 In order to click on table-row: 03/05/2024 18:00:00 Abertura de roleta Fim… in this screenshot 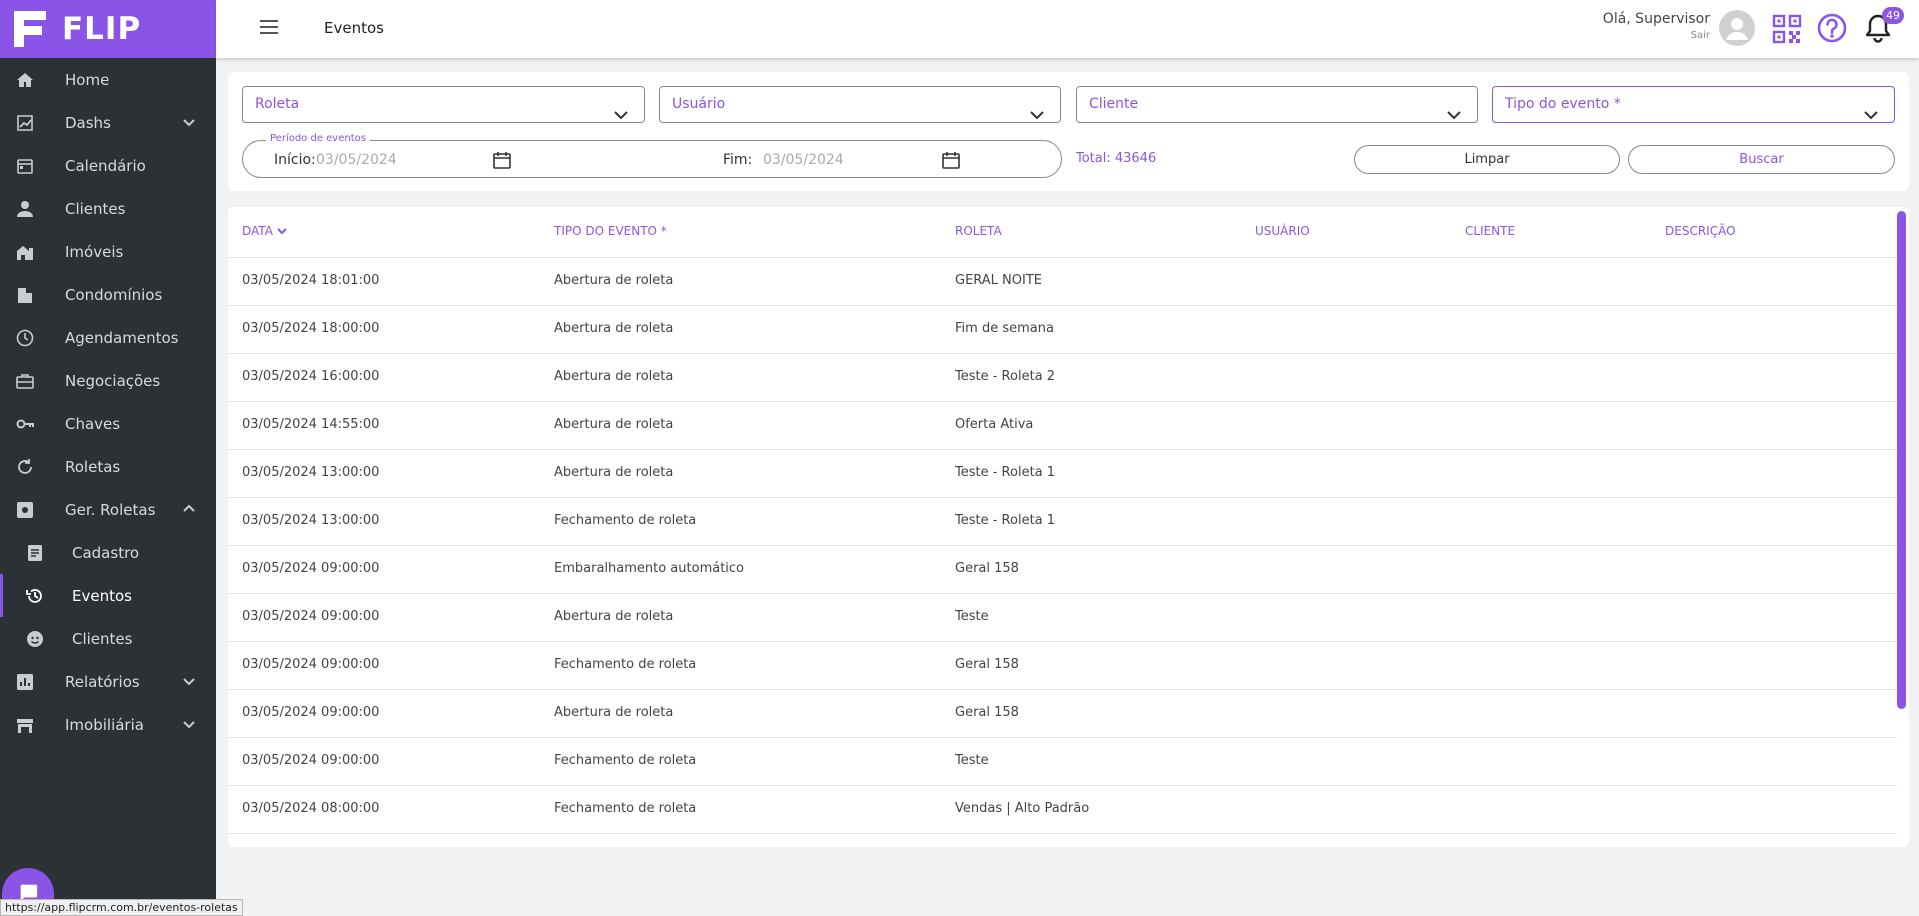, I will do `click(1062, 330)`.